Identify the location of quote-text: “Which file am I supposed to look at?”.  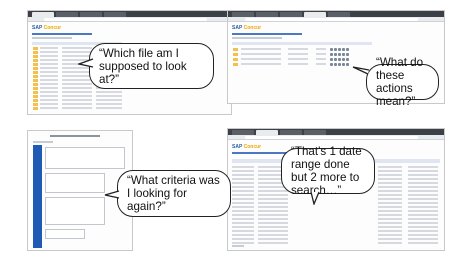
(143, 66).